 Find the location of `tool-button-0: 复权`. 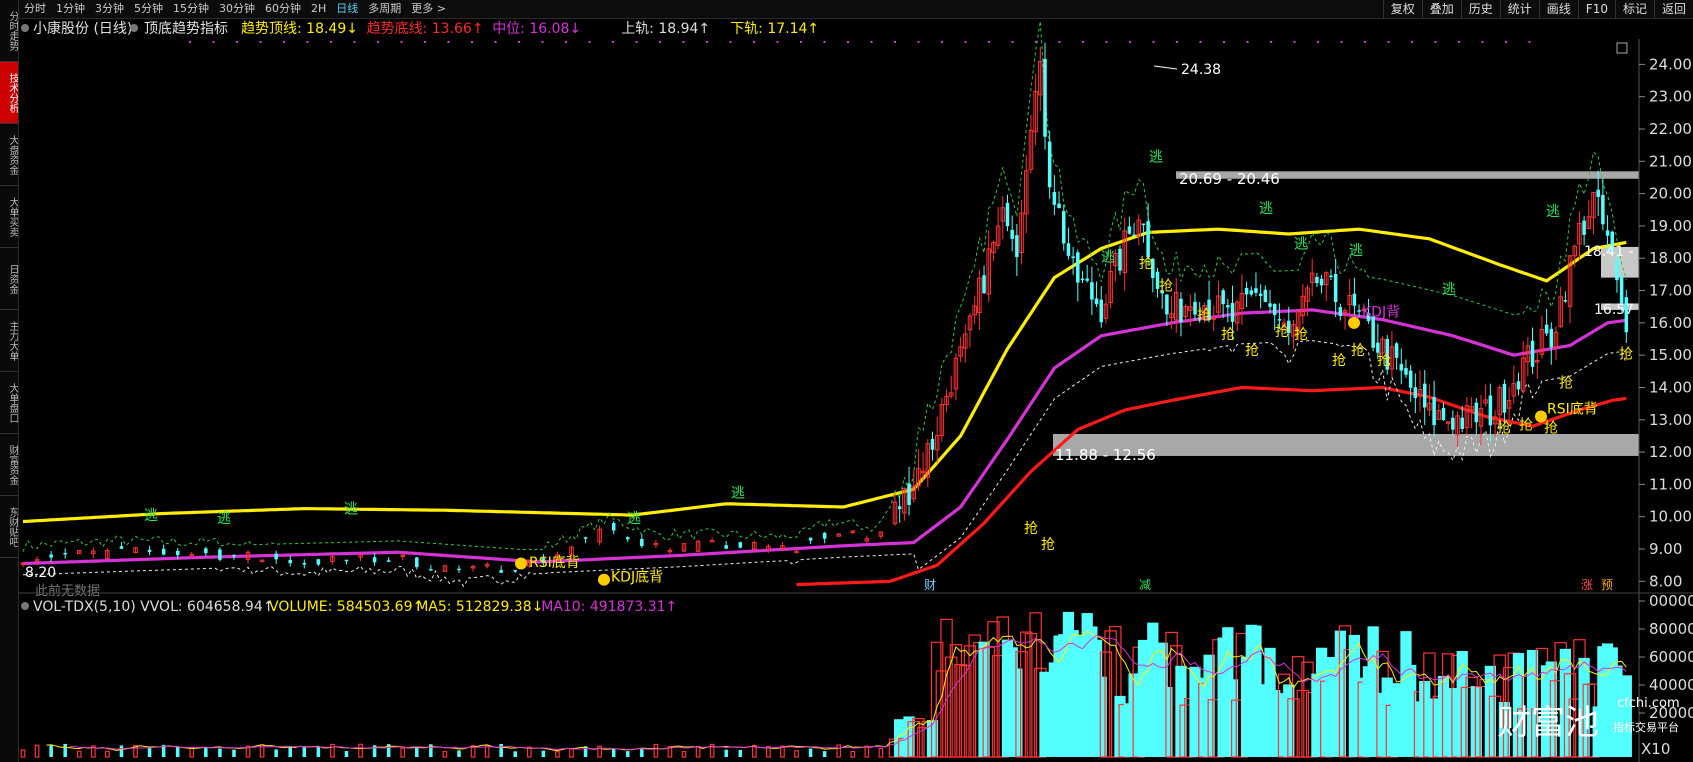

tool-button-0: 复权 is located at coordinates (1402, 9).